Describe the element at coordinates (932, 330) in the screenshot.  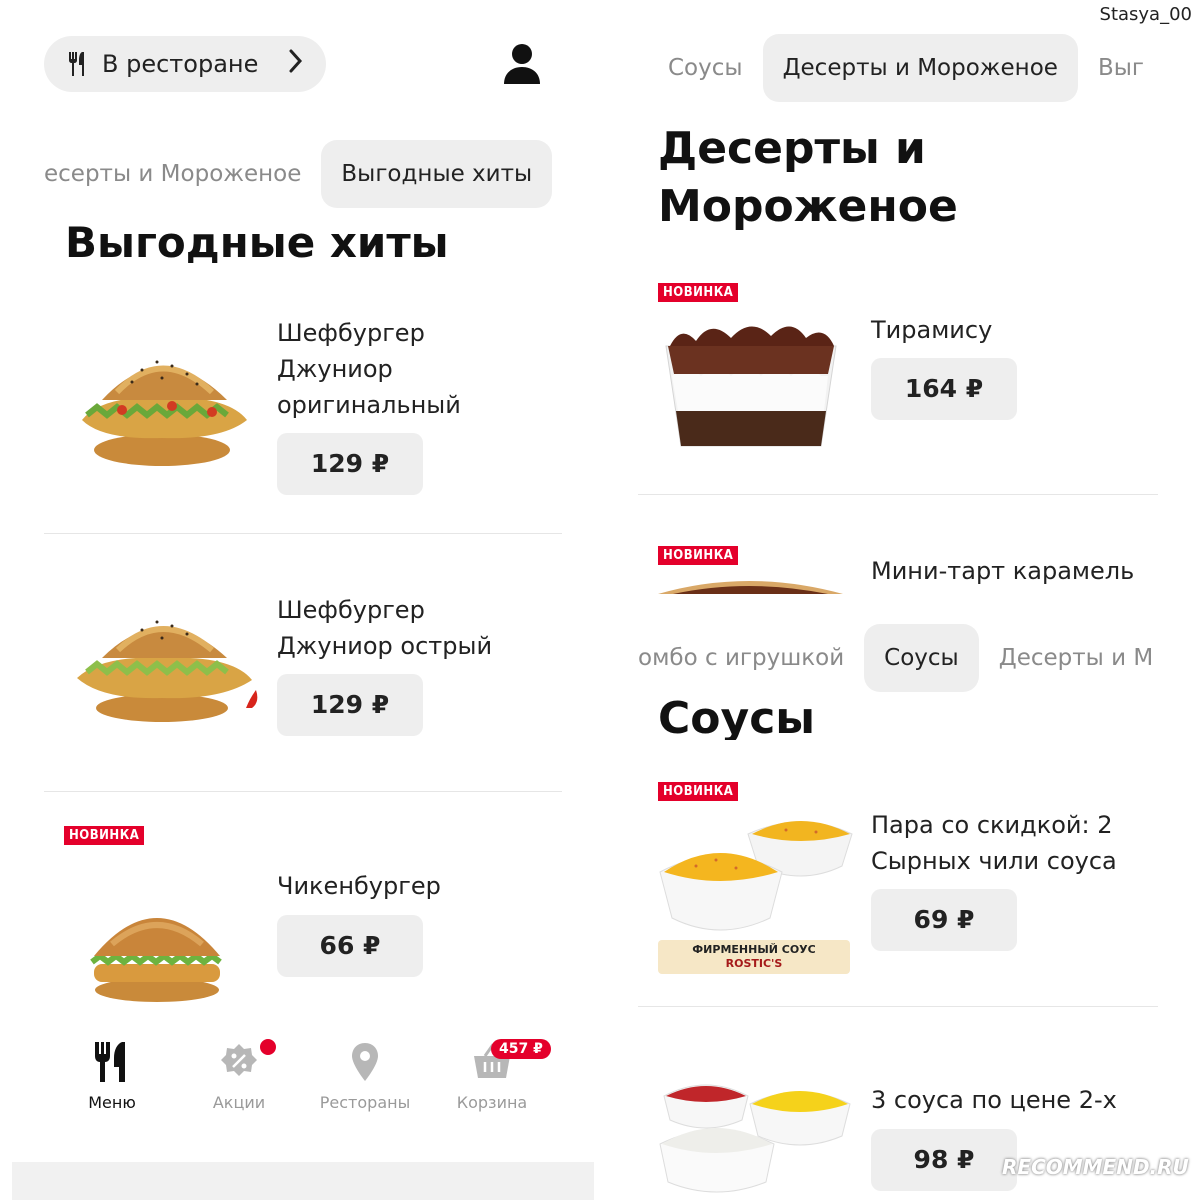
I see `product-name: Тирамису` at that location.